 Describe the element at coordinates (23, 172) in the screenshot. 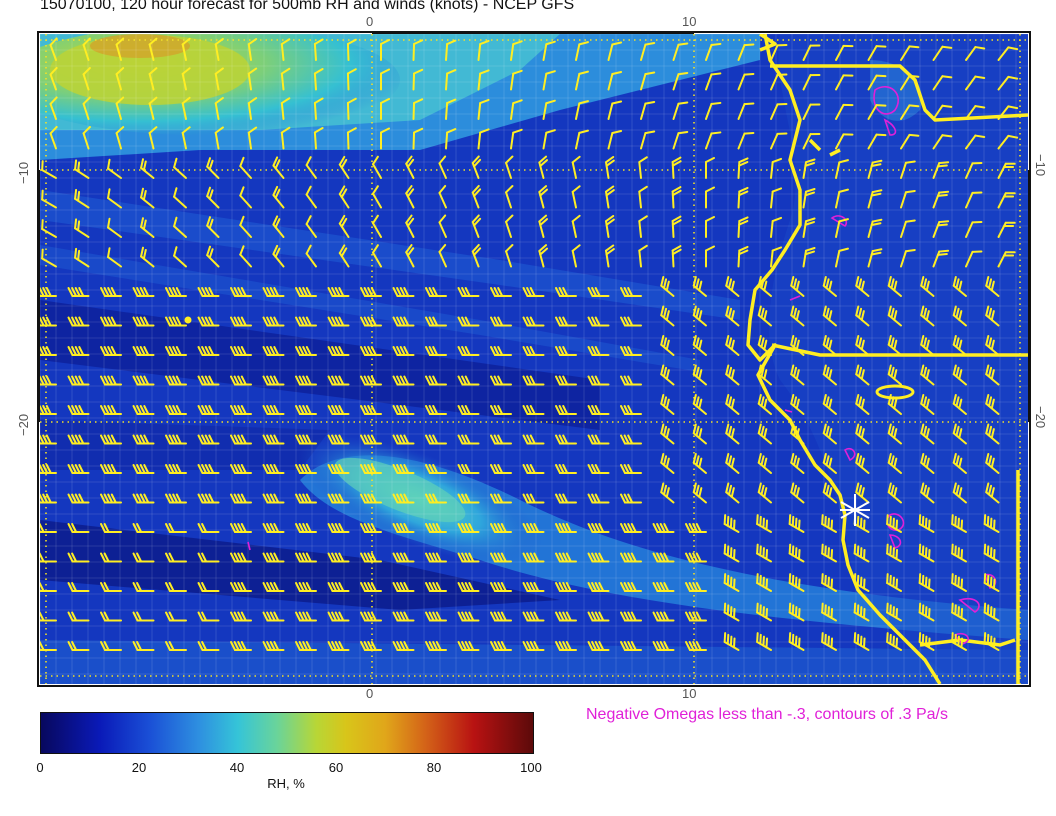

I see `left-tick-0: −10` at that location.